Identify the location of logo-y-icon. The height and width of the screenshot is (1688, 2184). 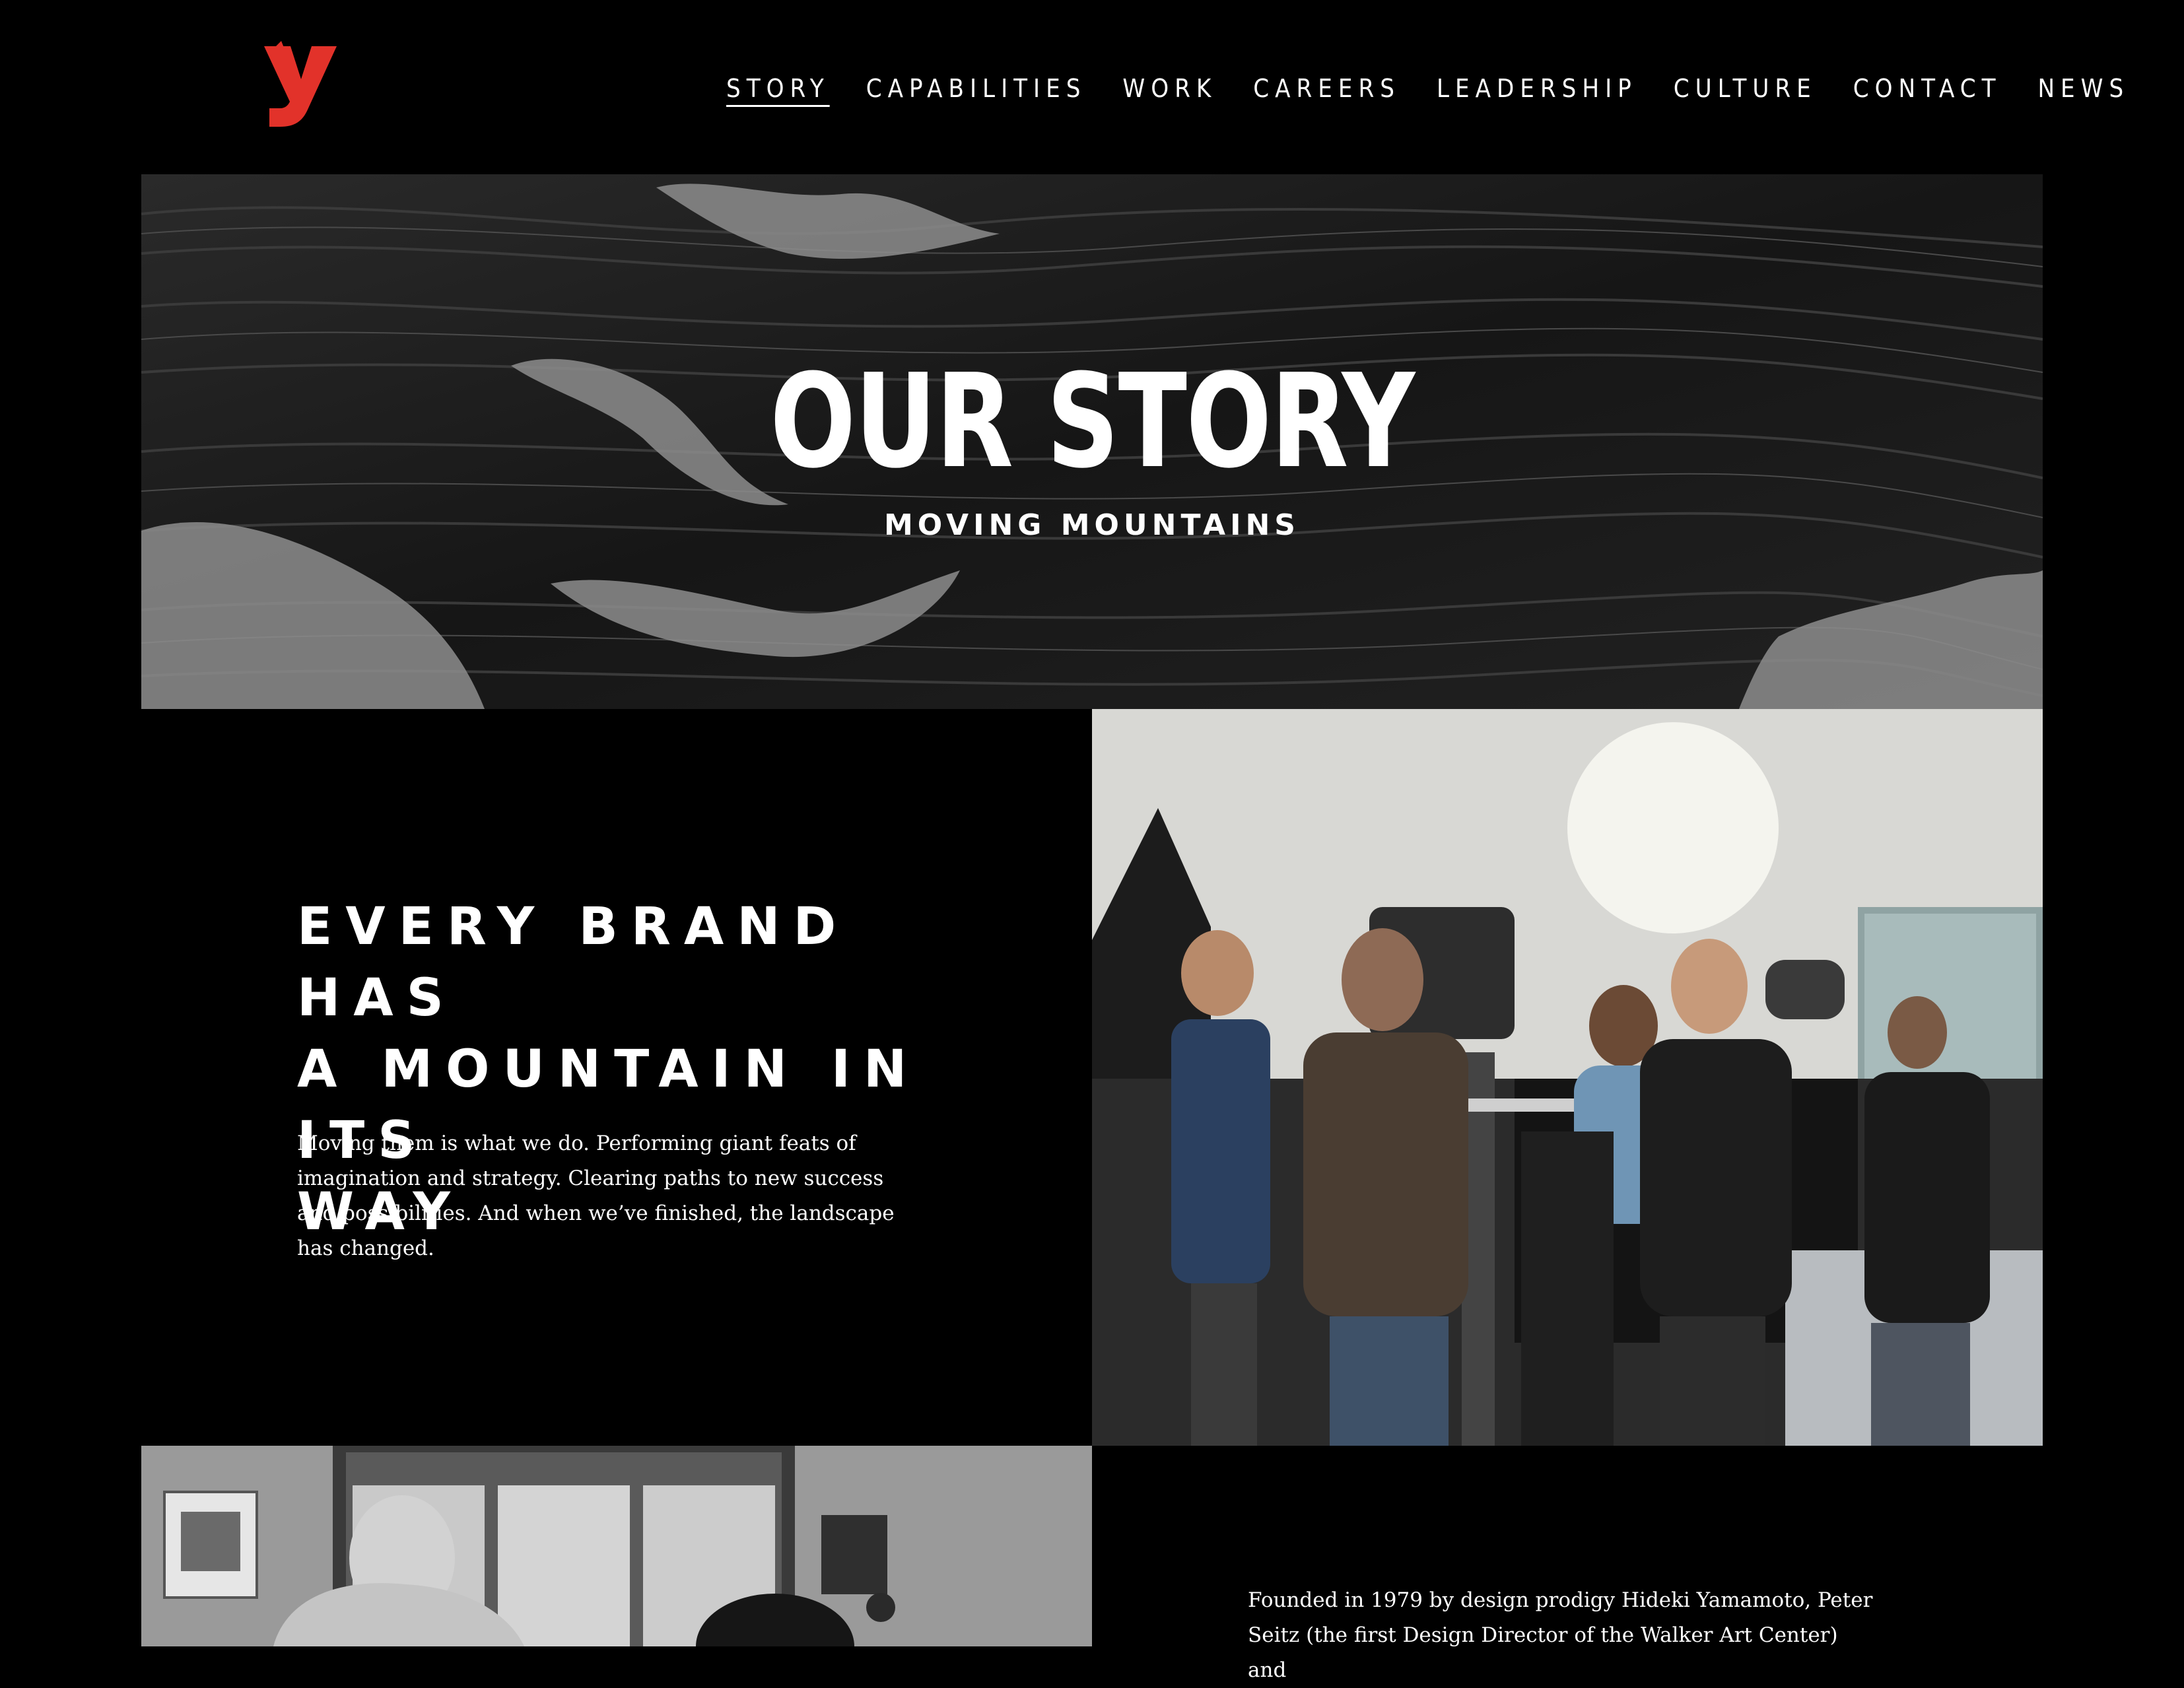
(300, 84).